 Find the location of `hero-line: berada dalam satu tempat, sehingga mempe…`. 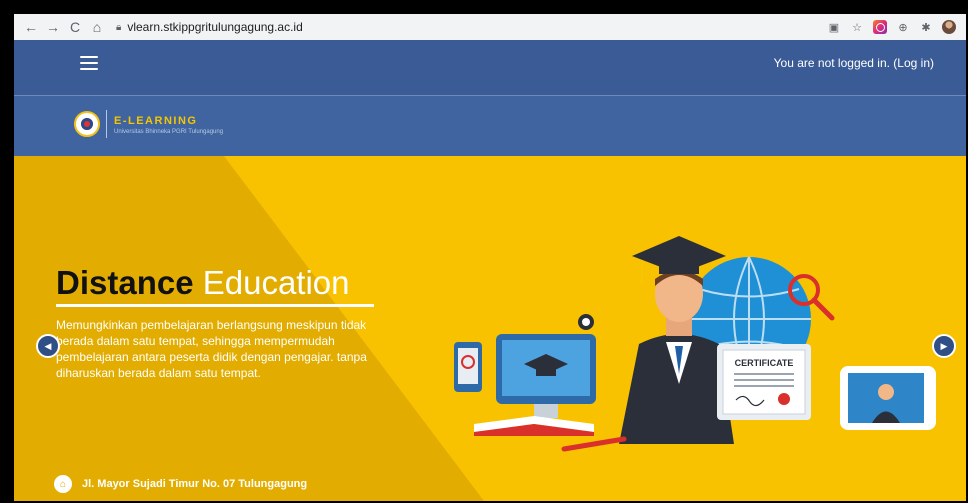

hero-line: berada dalam satu tempat, sehingga mempe… is located at coordinates (195, 341).